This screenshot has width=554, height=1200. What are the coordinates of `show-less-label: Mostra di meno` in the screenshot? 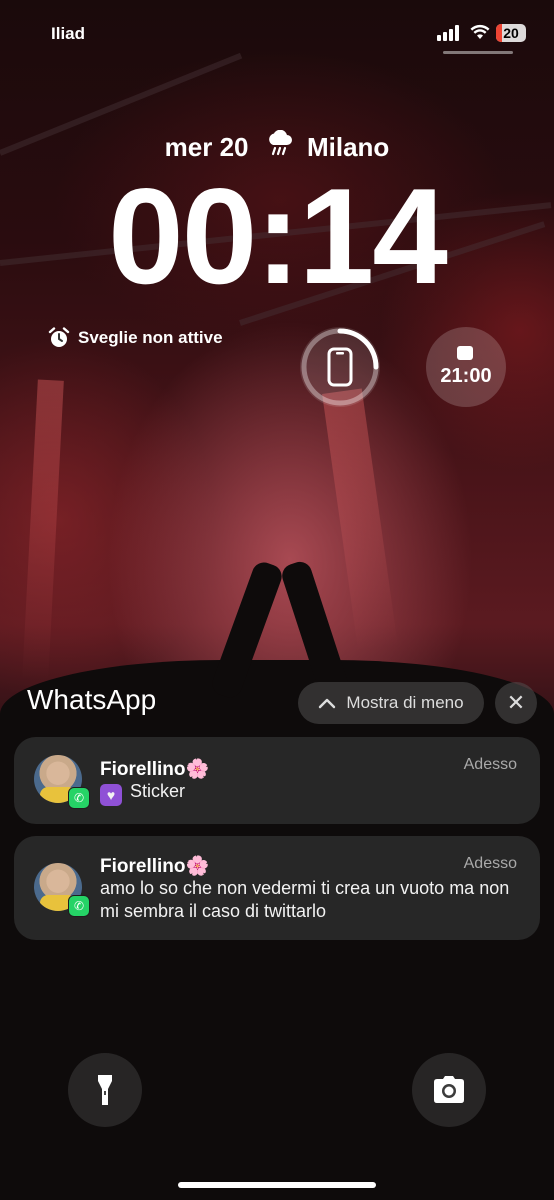 It's located at (405, 702).